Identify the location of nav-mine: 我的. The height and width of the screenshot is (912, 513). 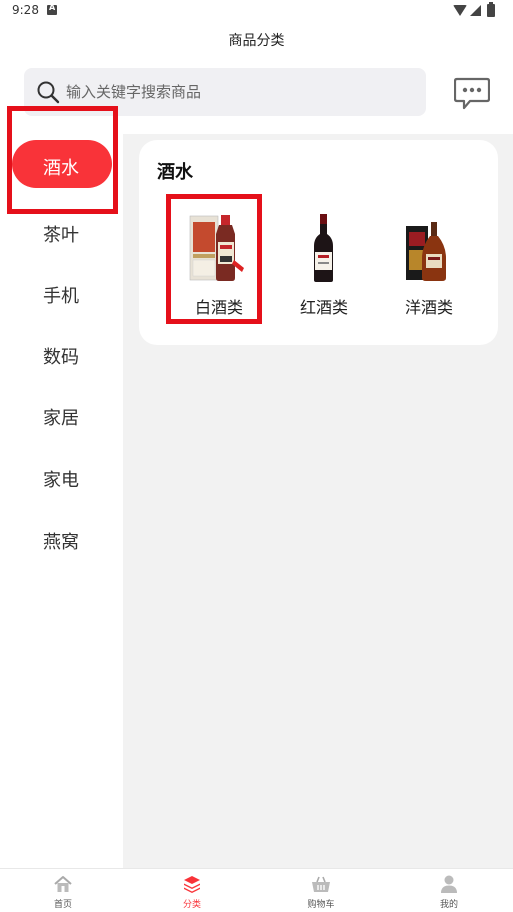
(449, 890).